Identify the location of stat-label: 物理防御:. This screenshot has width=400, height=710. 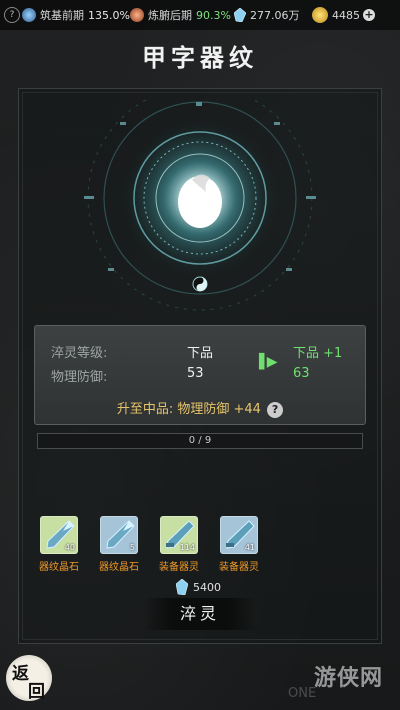
(79, 377).